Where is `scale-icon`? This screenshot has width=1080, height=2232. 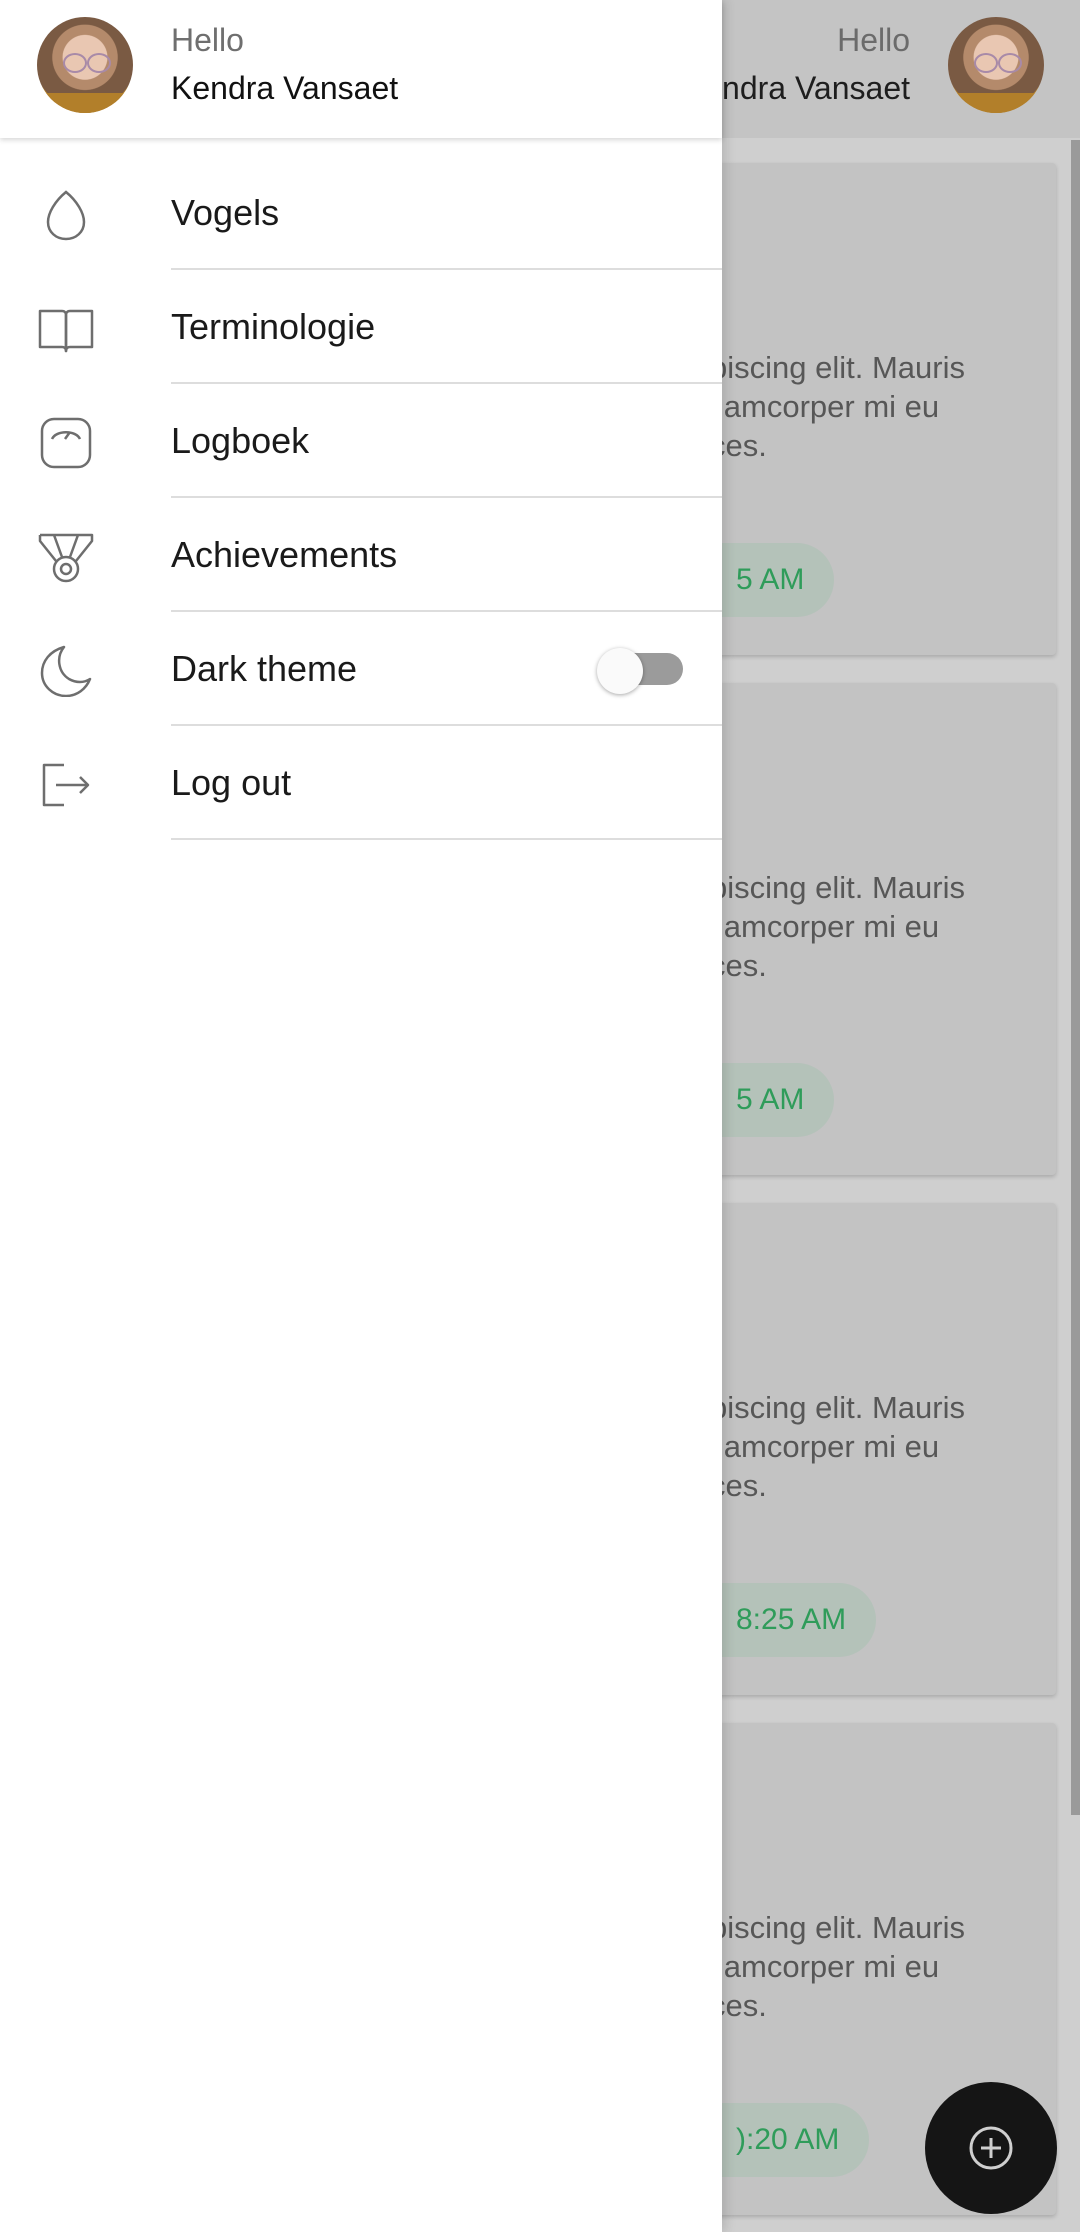
scale-icon is located at coordinates (66, 443).